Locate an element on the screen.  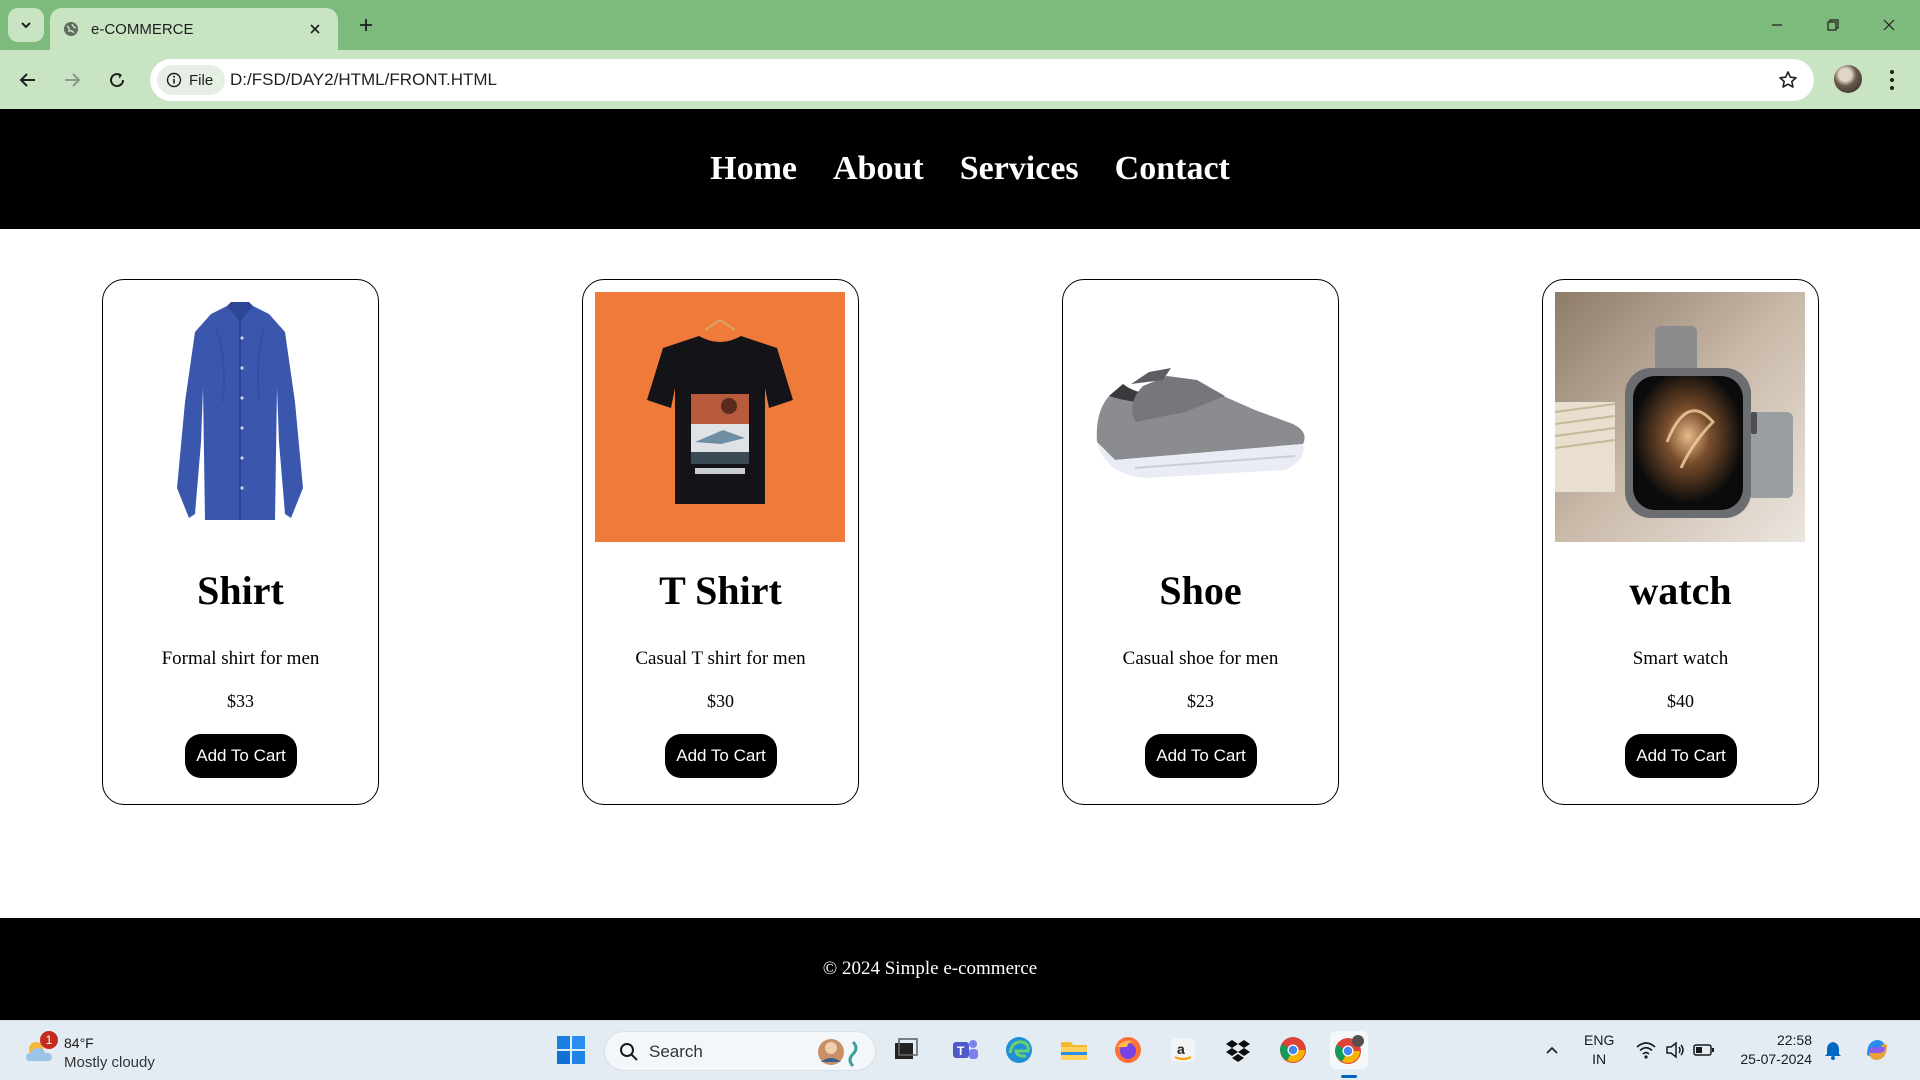
search-label: Search is located at coordinates (676, 1051).